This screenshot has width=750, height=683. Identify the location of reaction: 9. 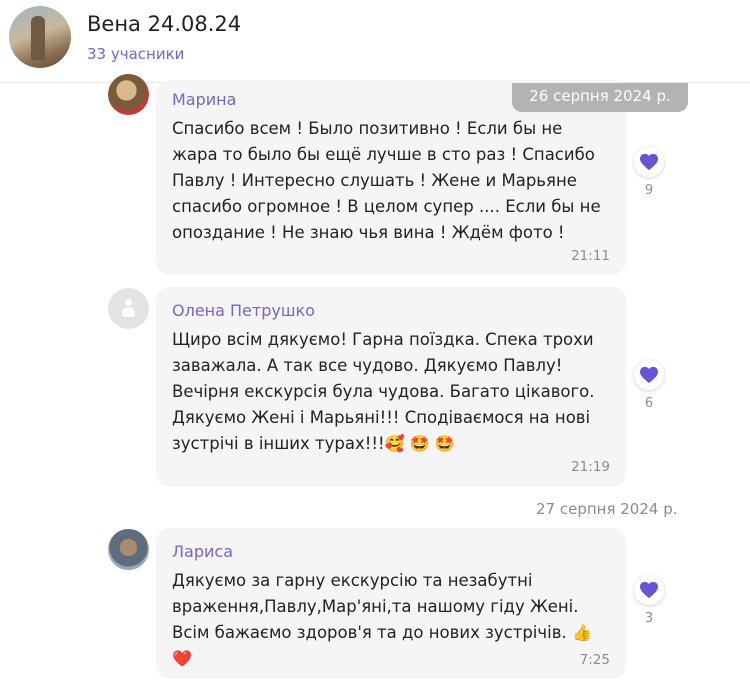
(649, 172).